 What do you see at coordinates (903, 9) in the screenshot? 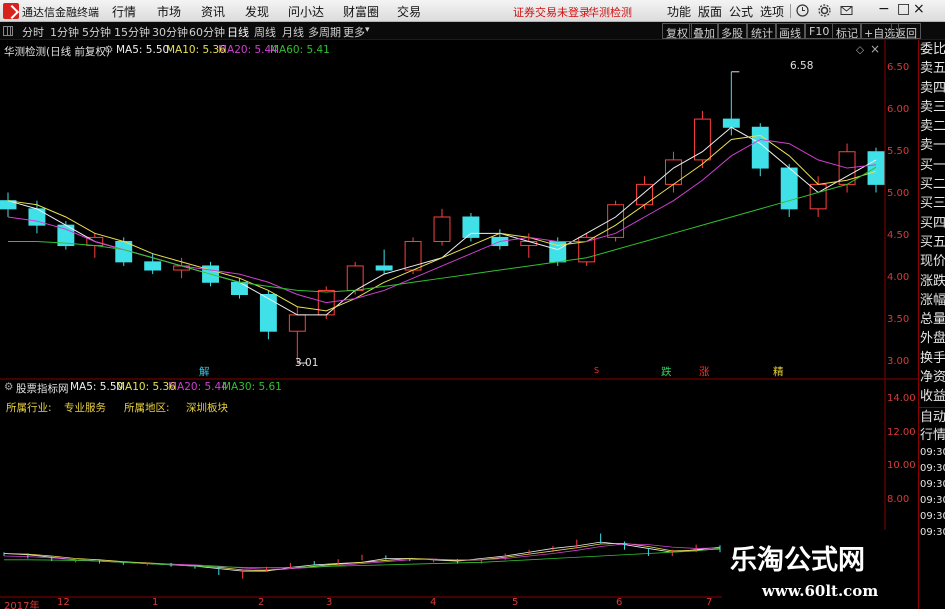
I see `maximize-button: □` at bounding box center [903, 9].